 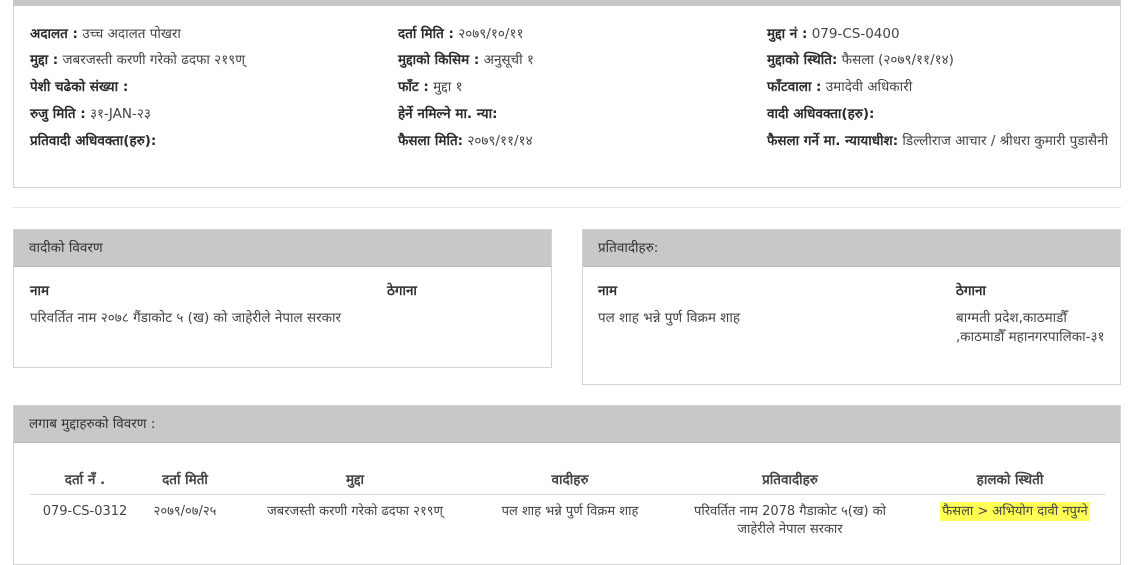 I want to click on status-highlight: फैसला > अभियोग दावी नपुग्ने, so click(x=1015, y=511).